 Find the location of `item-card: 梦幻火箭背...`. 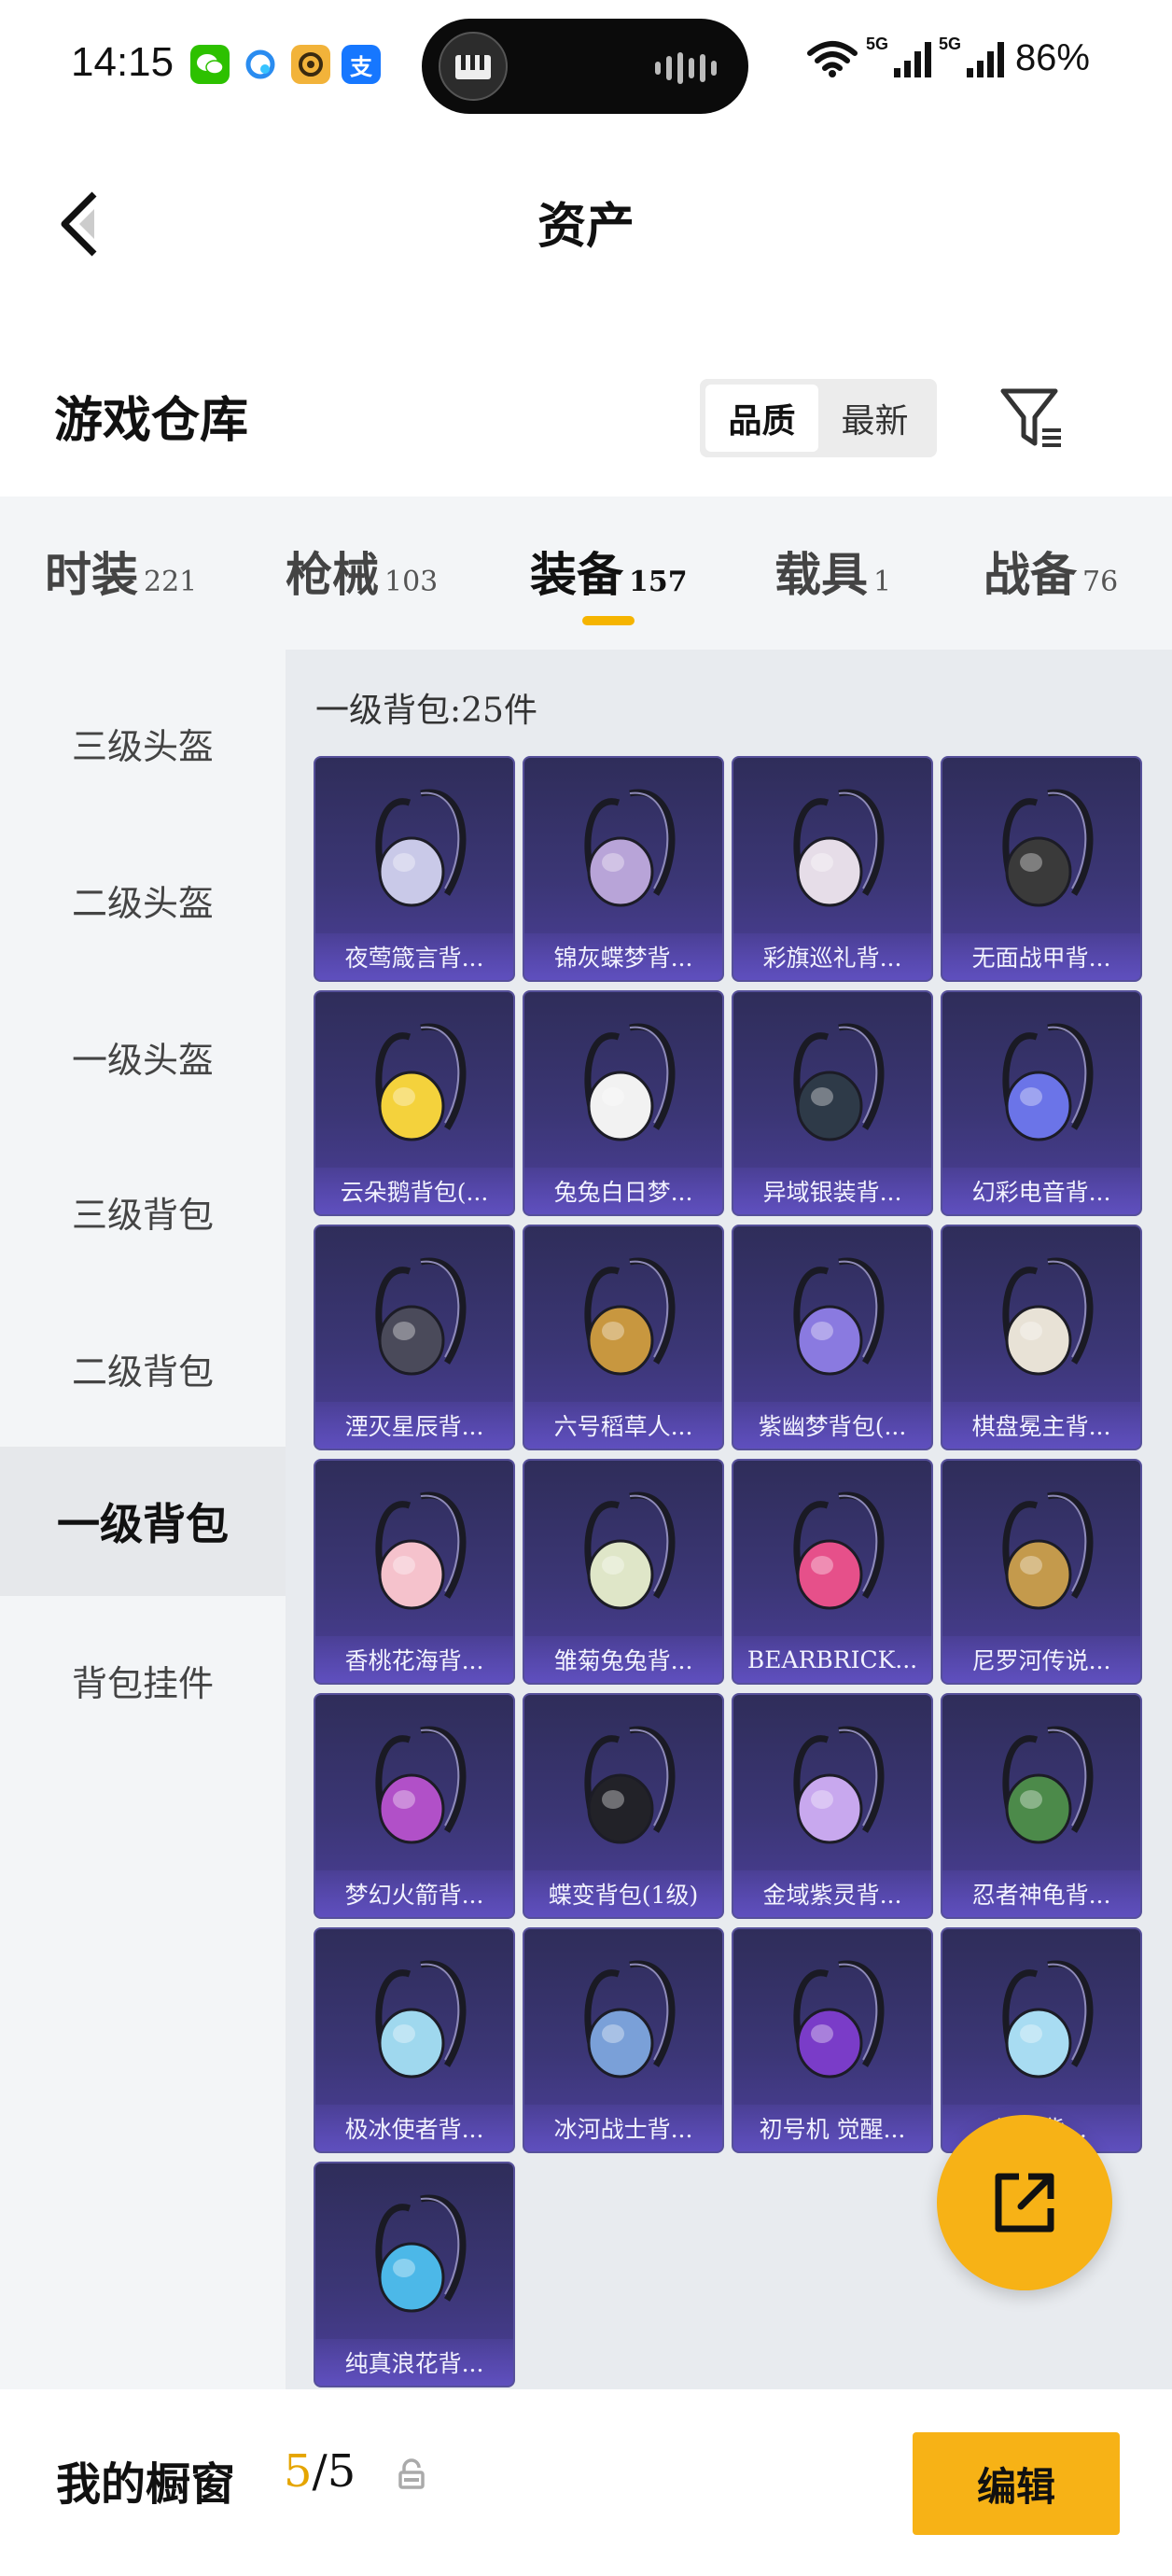

item-card: 梦幻火箭背... is located at coordinates (414, 1806).